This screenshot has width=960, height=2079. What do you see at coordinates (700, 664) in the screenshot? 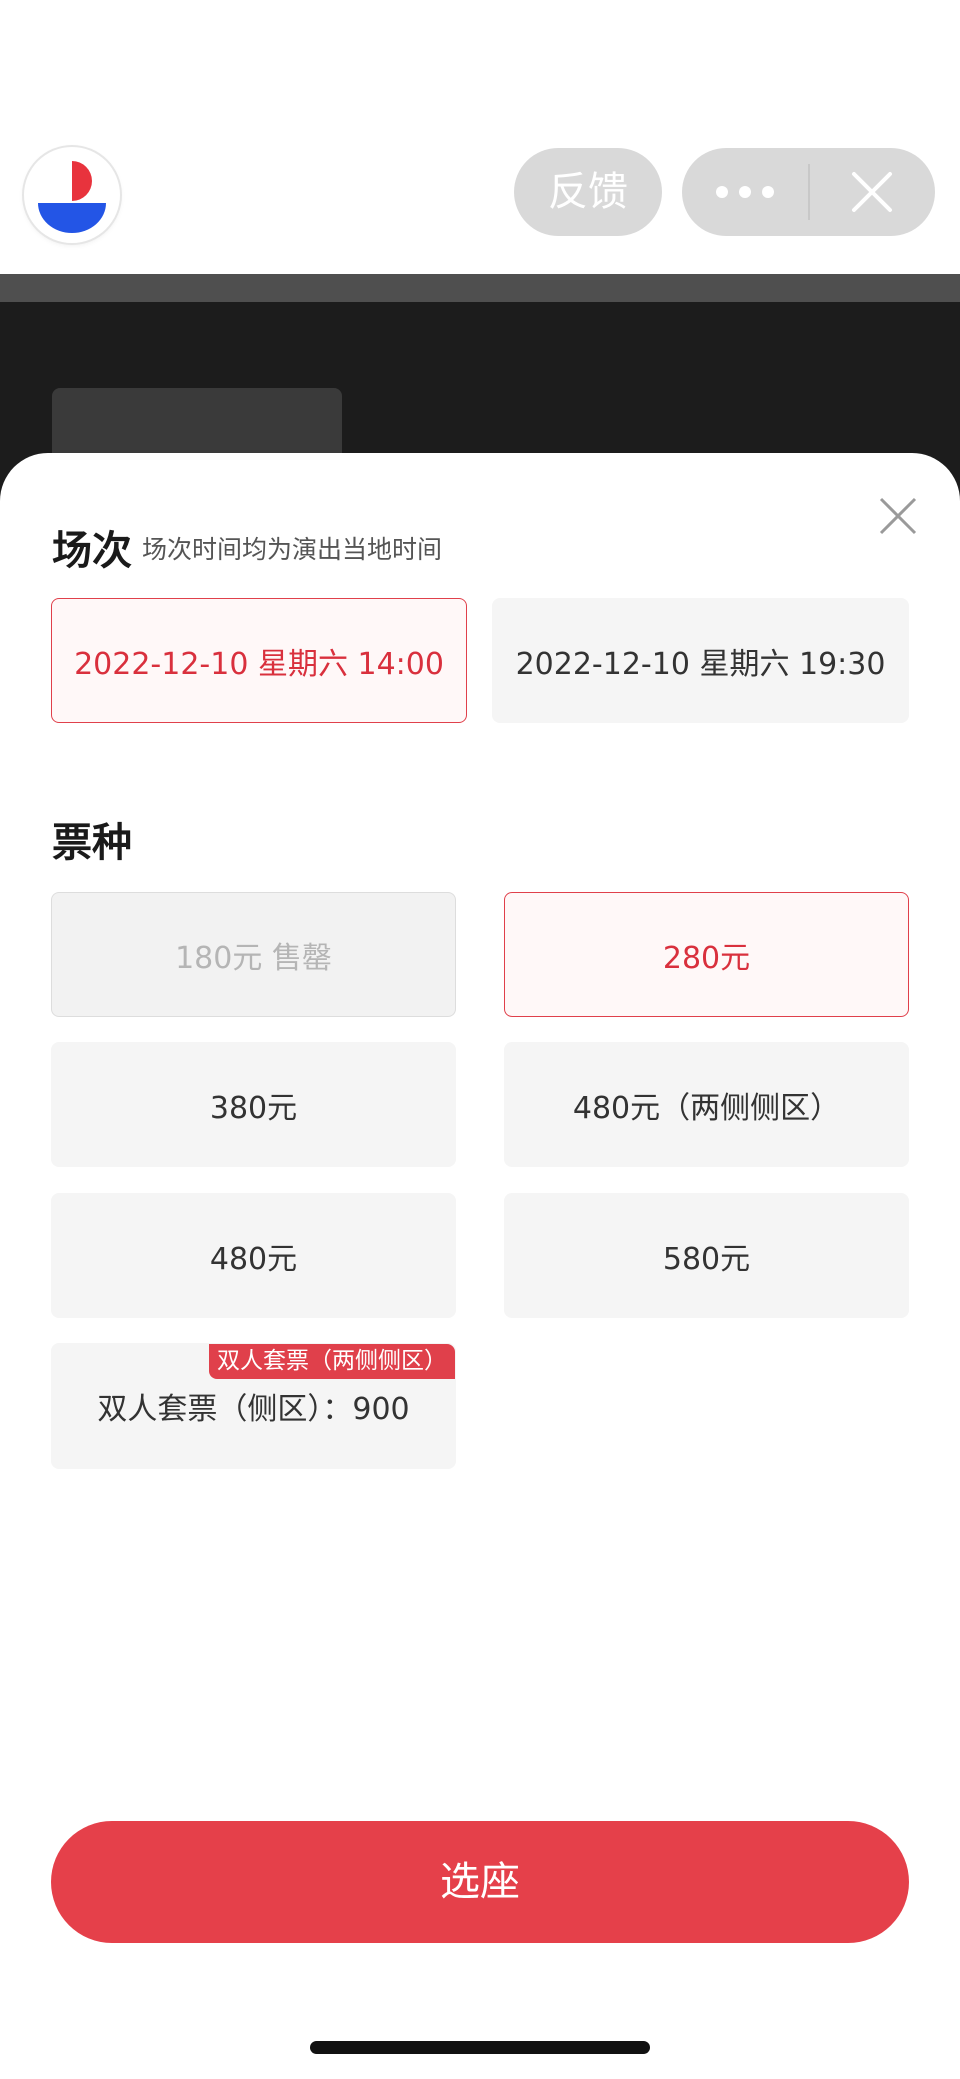
I see `session-option-label: 2022-12-10 星期六 19:30` at bounding box center [700, 664].